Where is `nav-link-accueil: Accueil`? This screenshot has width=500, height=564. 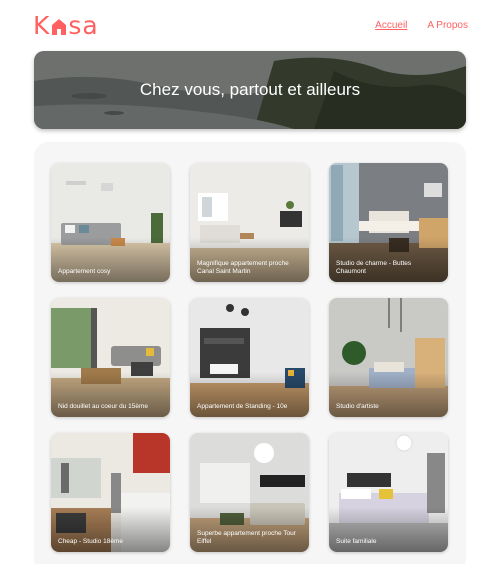
nav-link-accueil: Accueil is located at coordinates (391, 25).